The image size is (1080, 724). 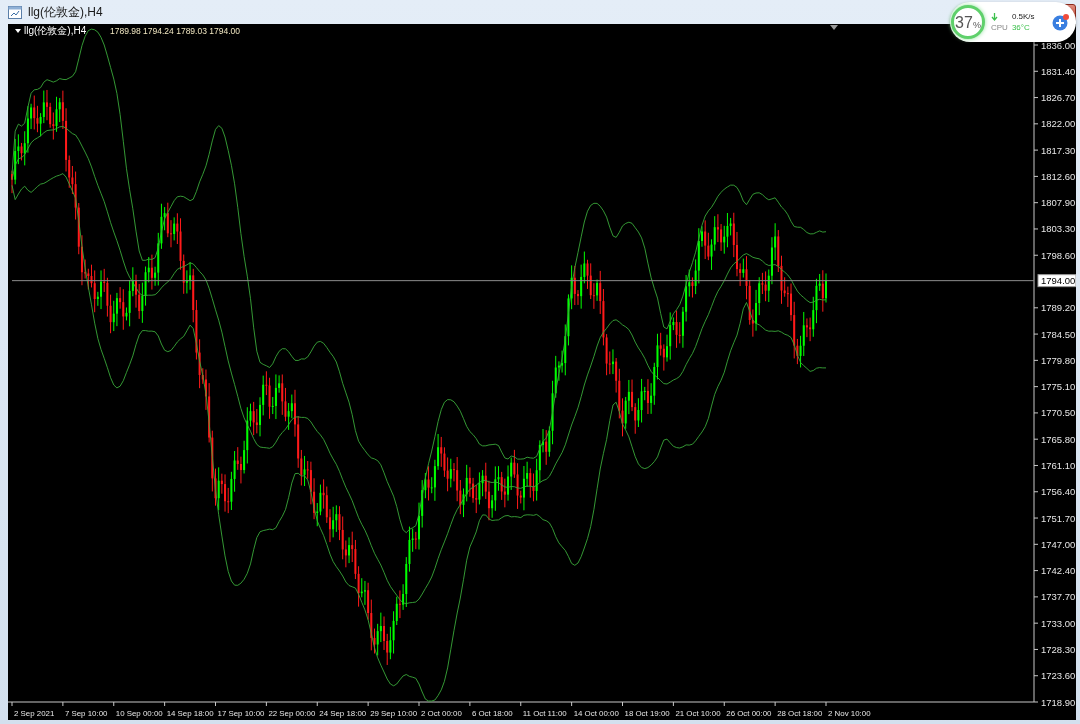 I want to click on y-axis-tick-label: 1798.60, so click(x=1058, y=255).